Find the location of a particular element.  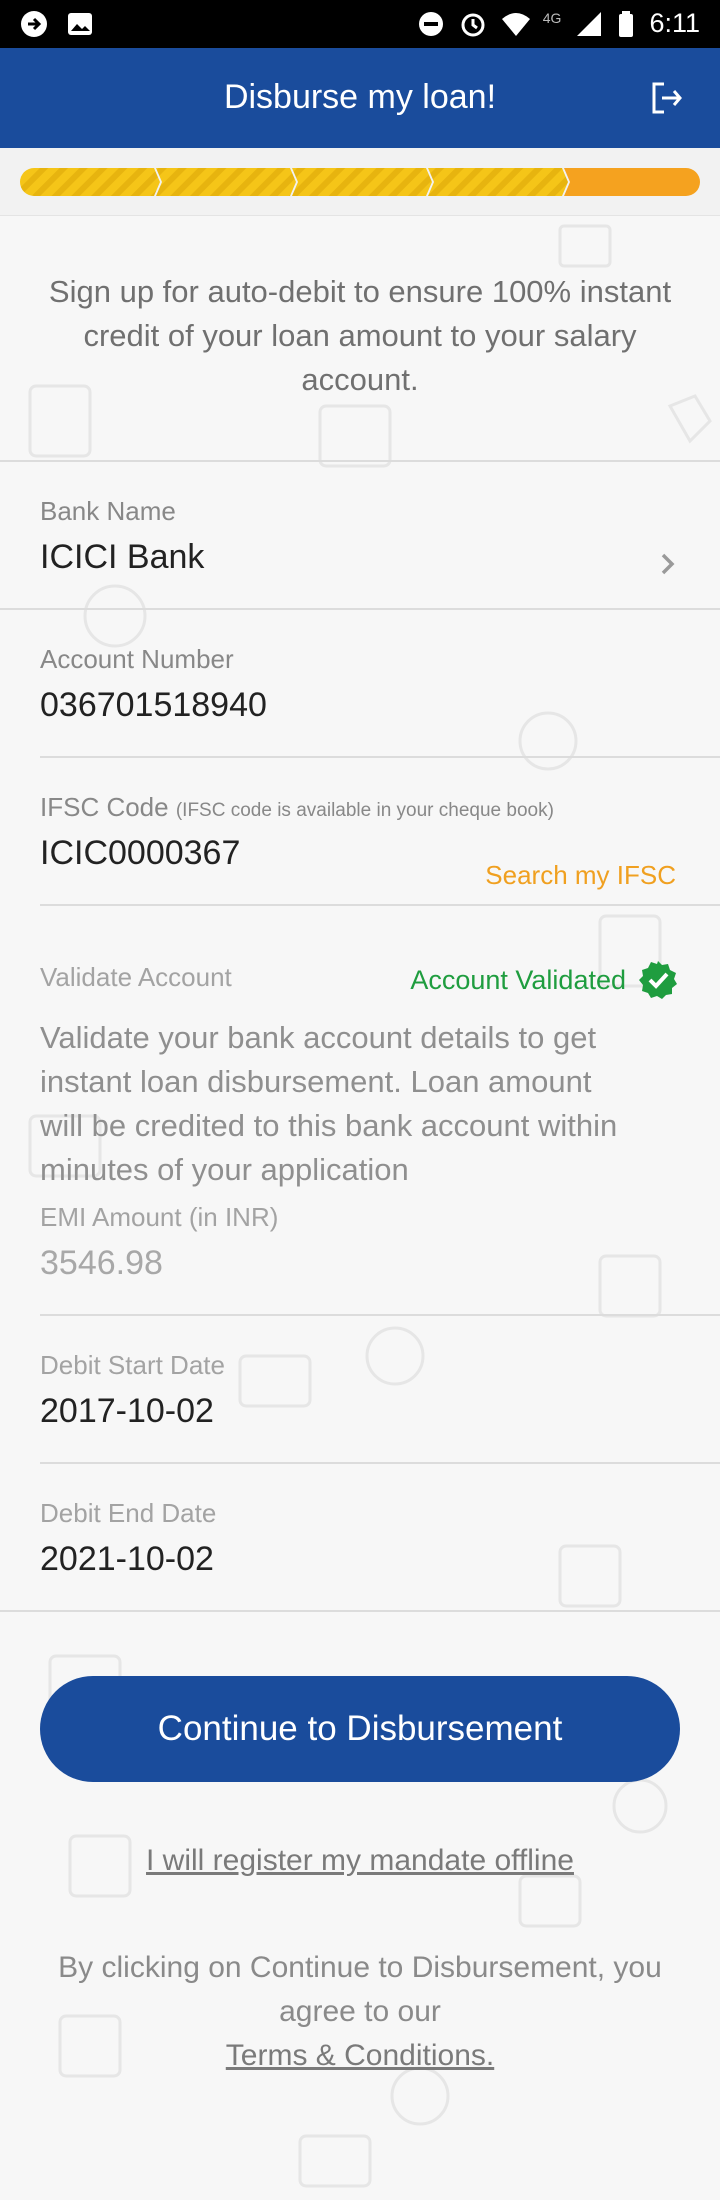

logout-button is located at coordinates (666, 98).